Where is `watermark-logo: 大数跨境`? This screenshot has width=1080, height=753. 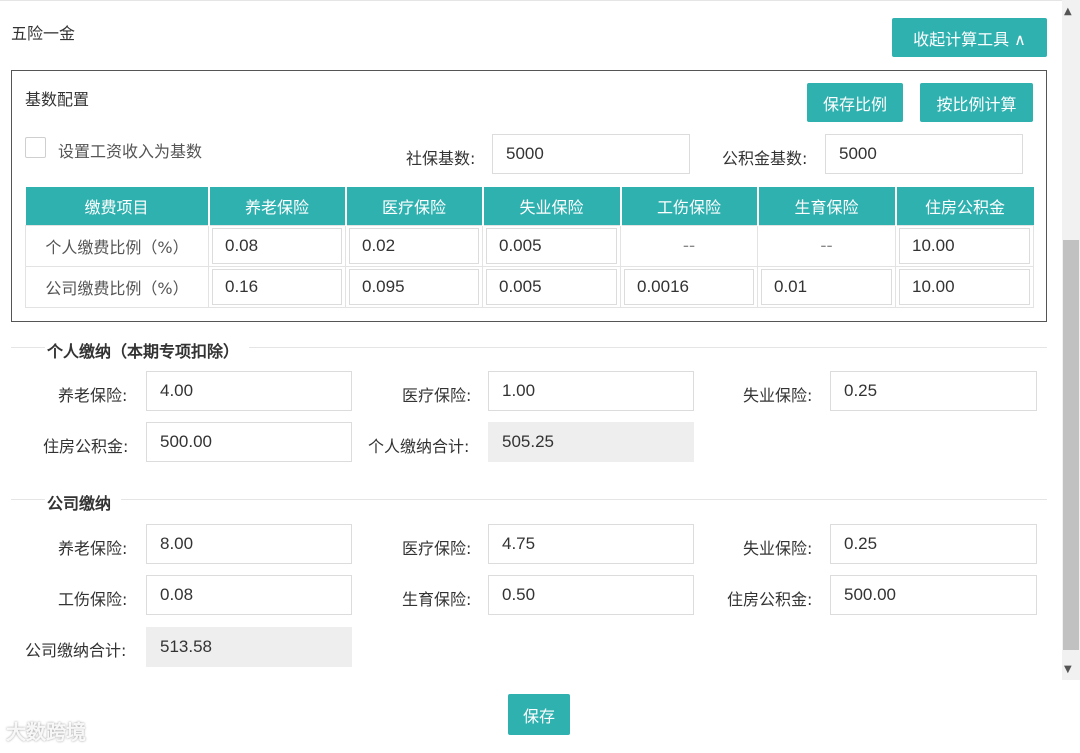 watermark-logo: 大数跨境 is located at coordinates (46, 730).